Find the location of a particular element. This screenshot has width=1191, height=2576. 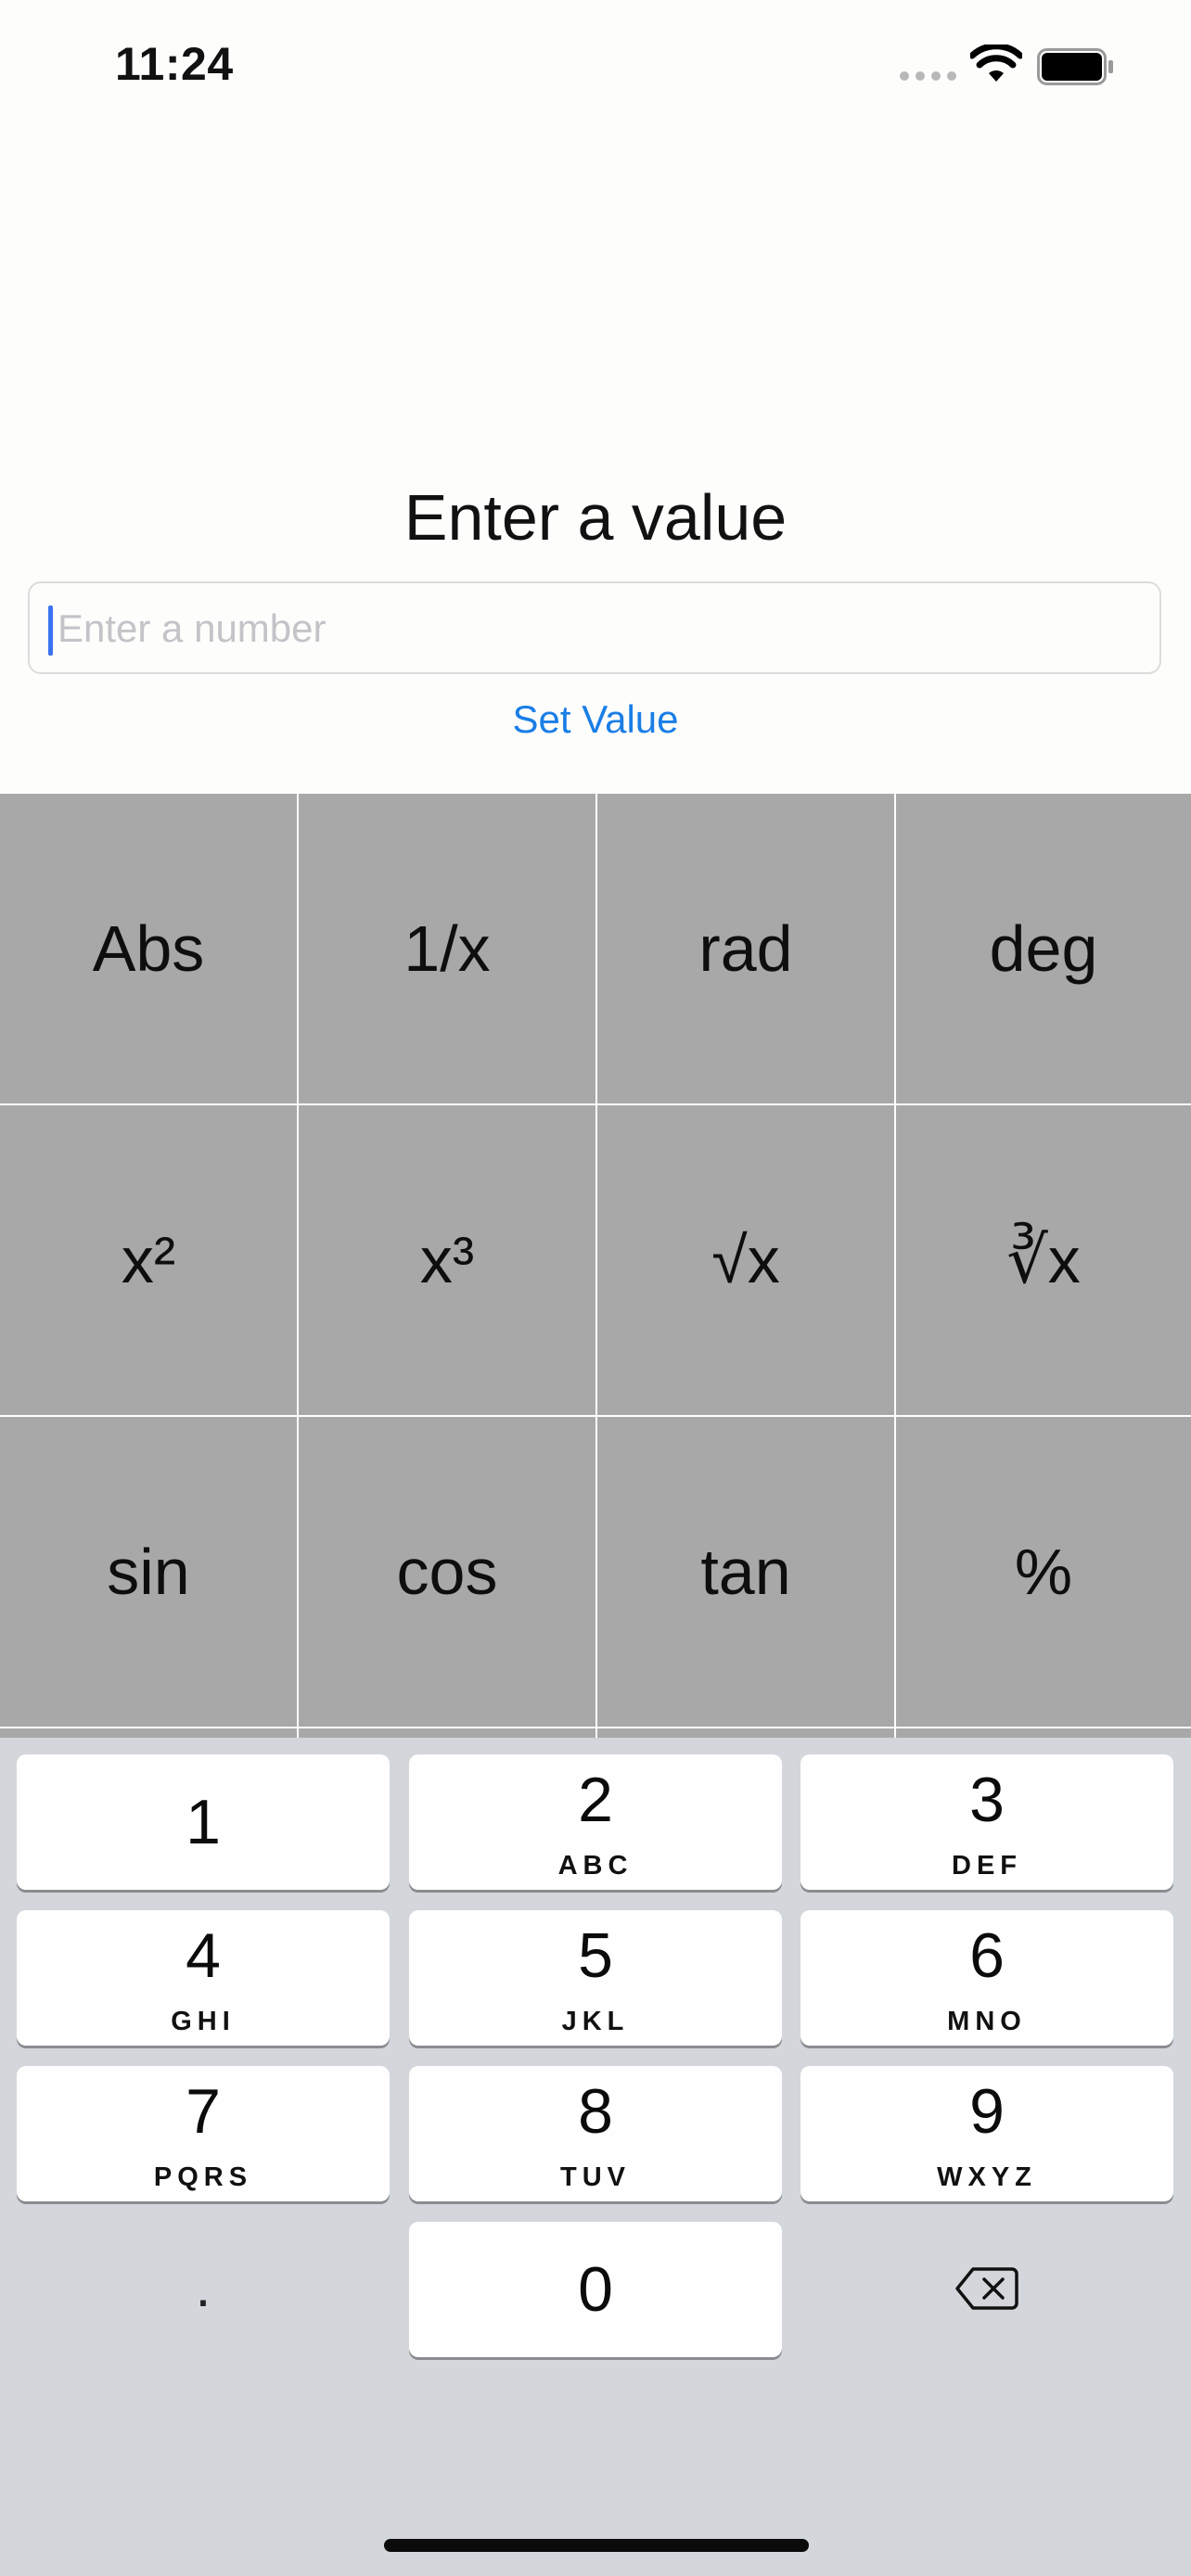

key-letters: DEF is located at coordinates (987, 1866).